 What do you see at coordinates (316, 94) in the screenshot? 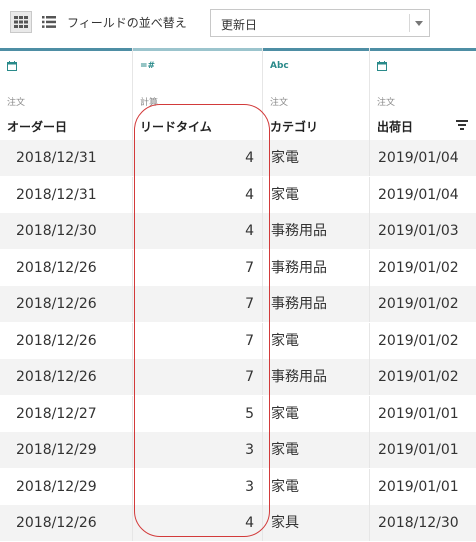
I see `column-header-category: Abc 注文 カテゴリ` at bounding box center [316, 94].